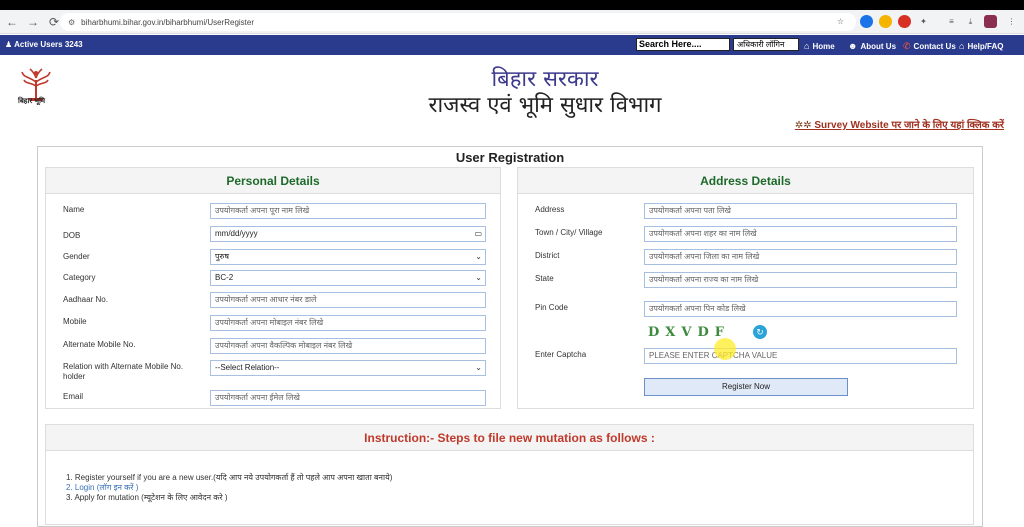 The height and width of the screenshot is (527, 1024). I want to click on alt-mobile-label: Alternate Mobile No., so click(99, 344).